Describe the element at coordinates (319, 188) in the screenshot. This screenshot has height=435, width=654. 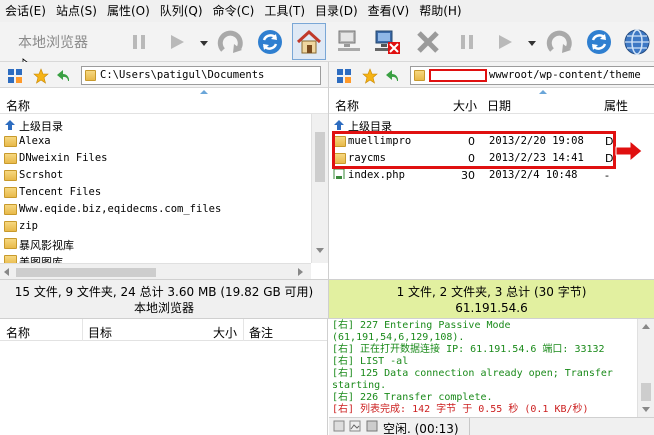
I see `local-vertical-scrollbar` at that location.